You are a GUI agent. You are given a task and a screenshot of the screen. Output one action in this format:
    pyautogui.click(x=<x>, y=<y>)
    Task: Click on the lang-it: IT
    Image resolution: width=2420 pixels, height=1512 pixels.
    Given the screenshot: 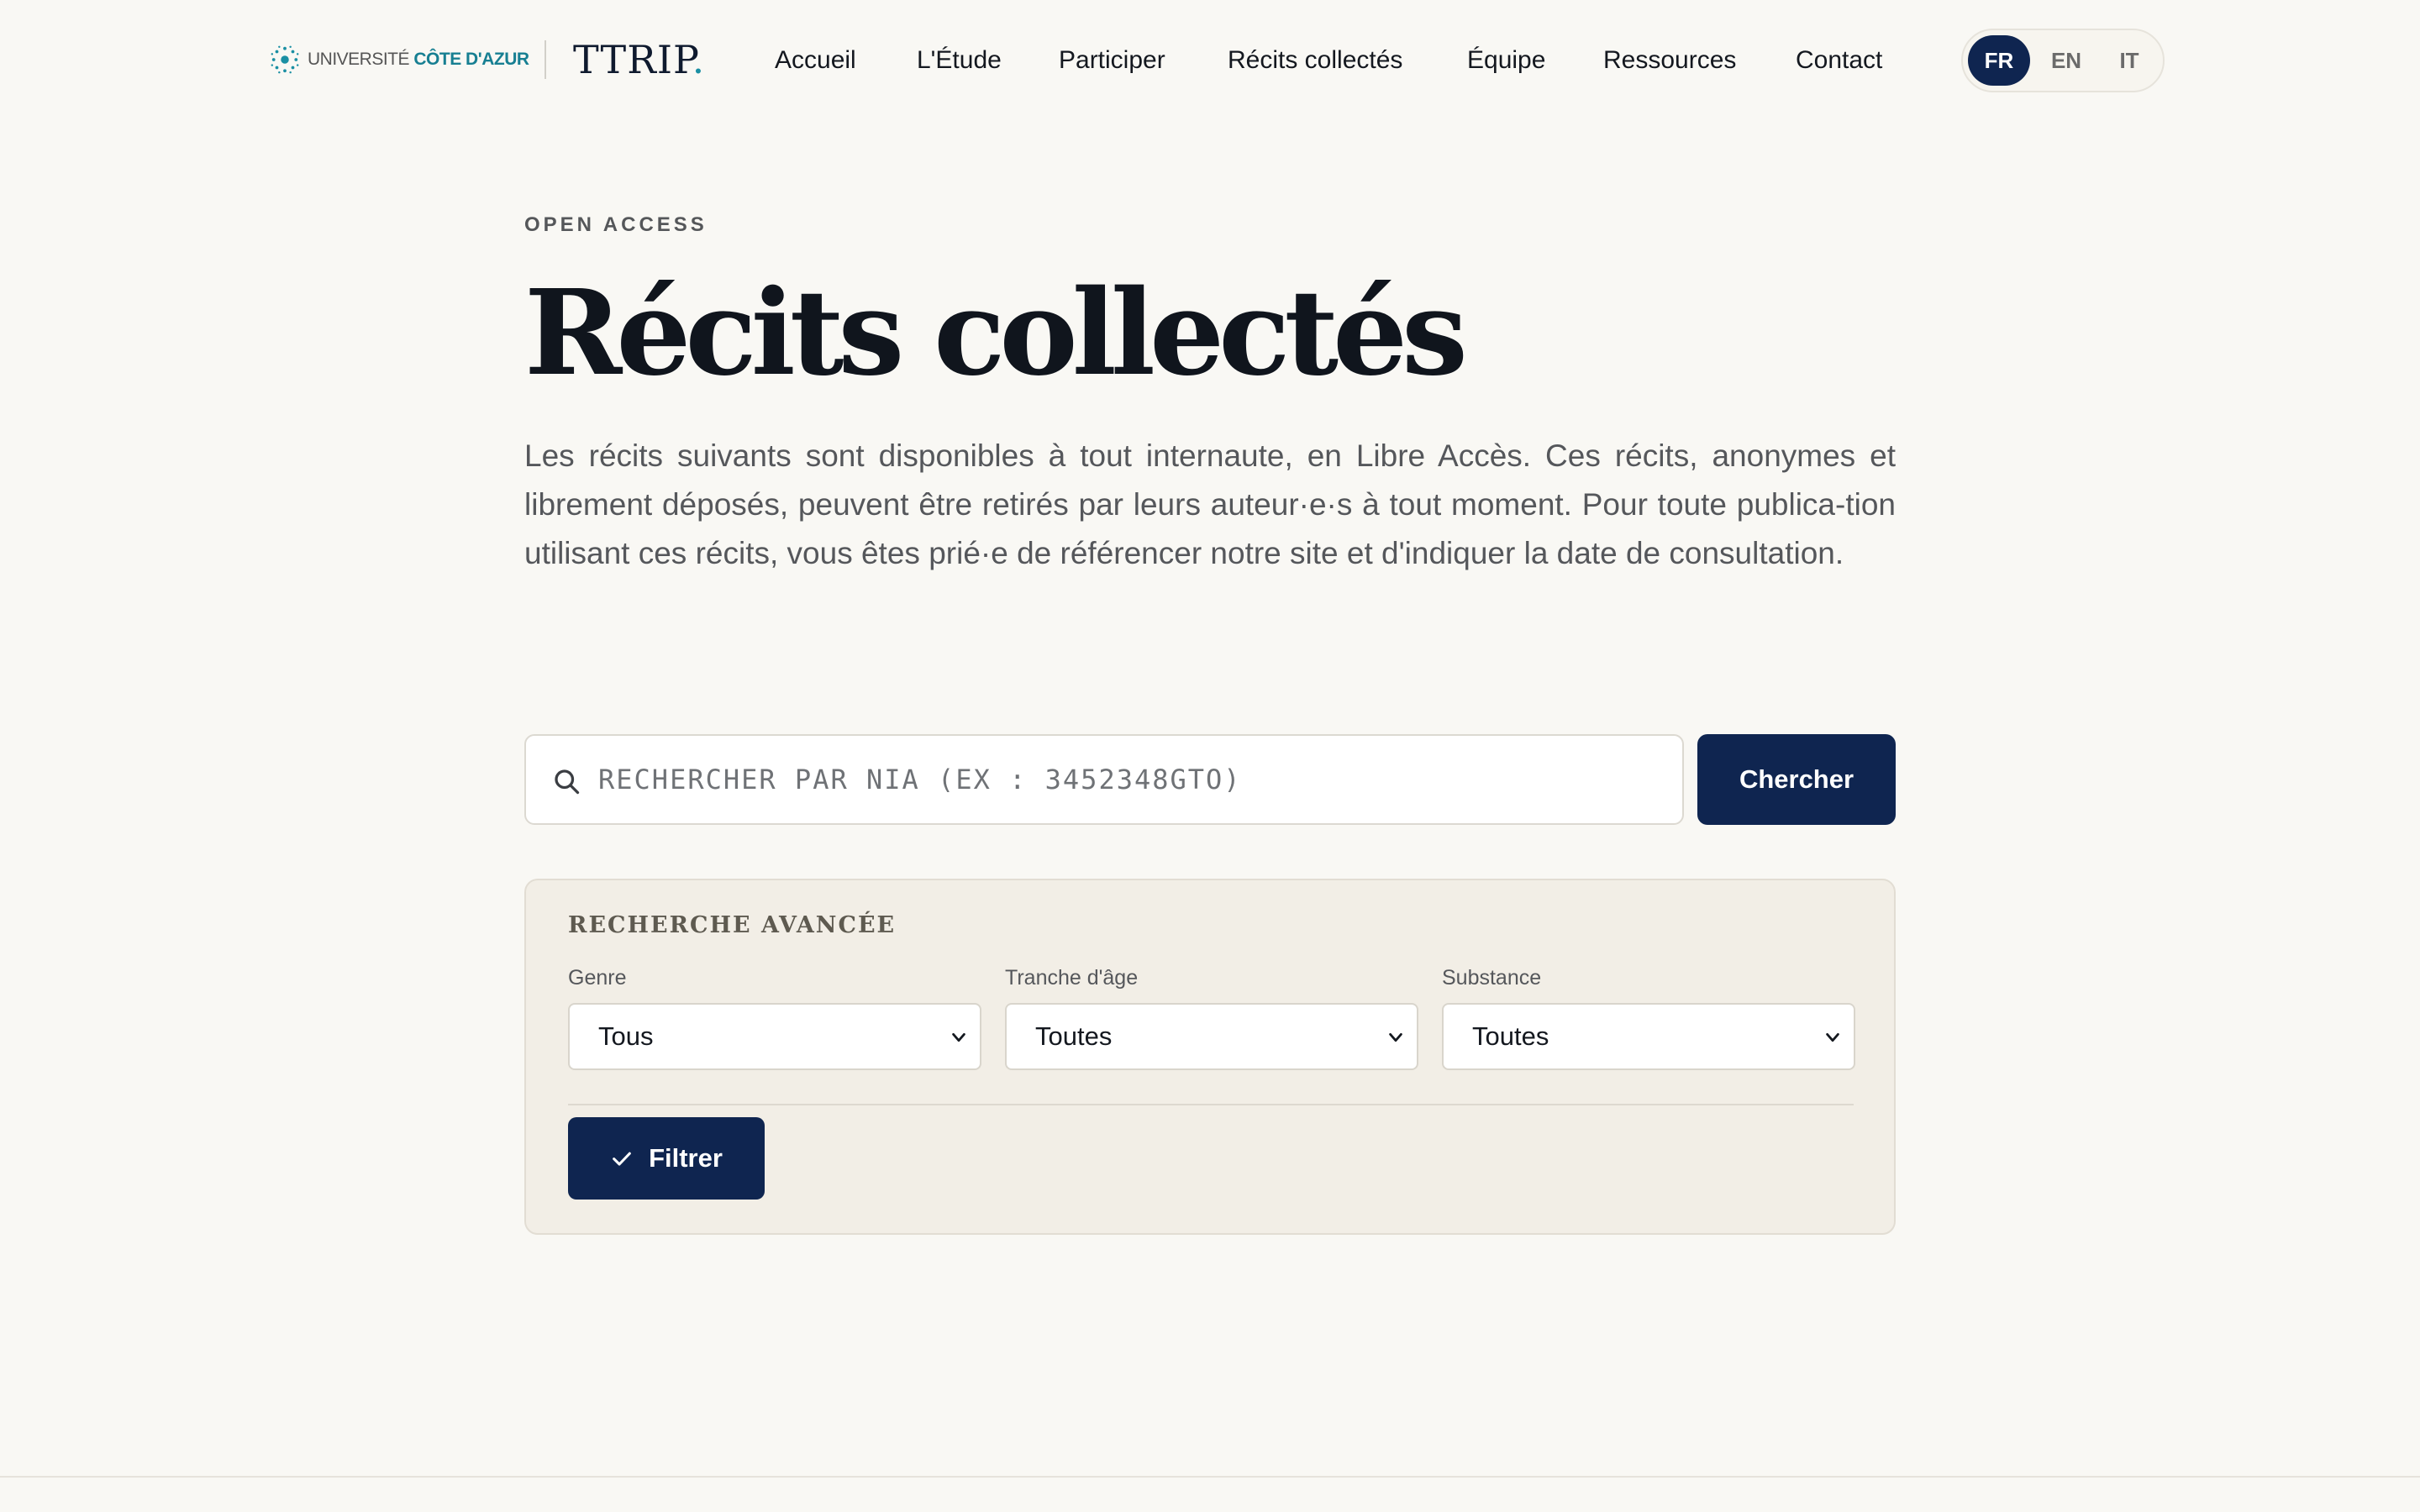 What is the action you would take?
    pyautogui.click(x=2129, y=60)
    